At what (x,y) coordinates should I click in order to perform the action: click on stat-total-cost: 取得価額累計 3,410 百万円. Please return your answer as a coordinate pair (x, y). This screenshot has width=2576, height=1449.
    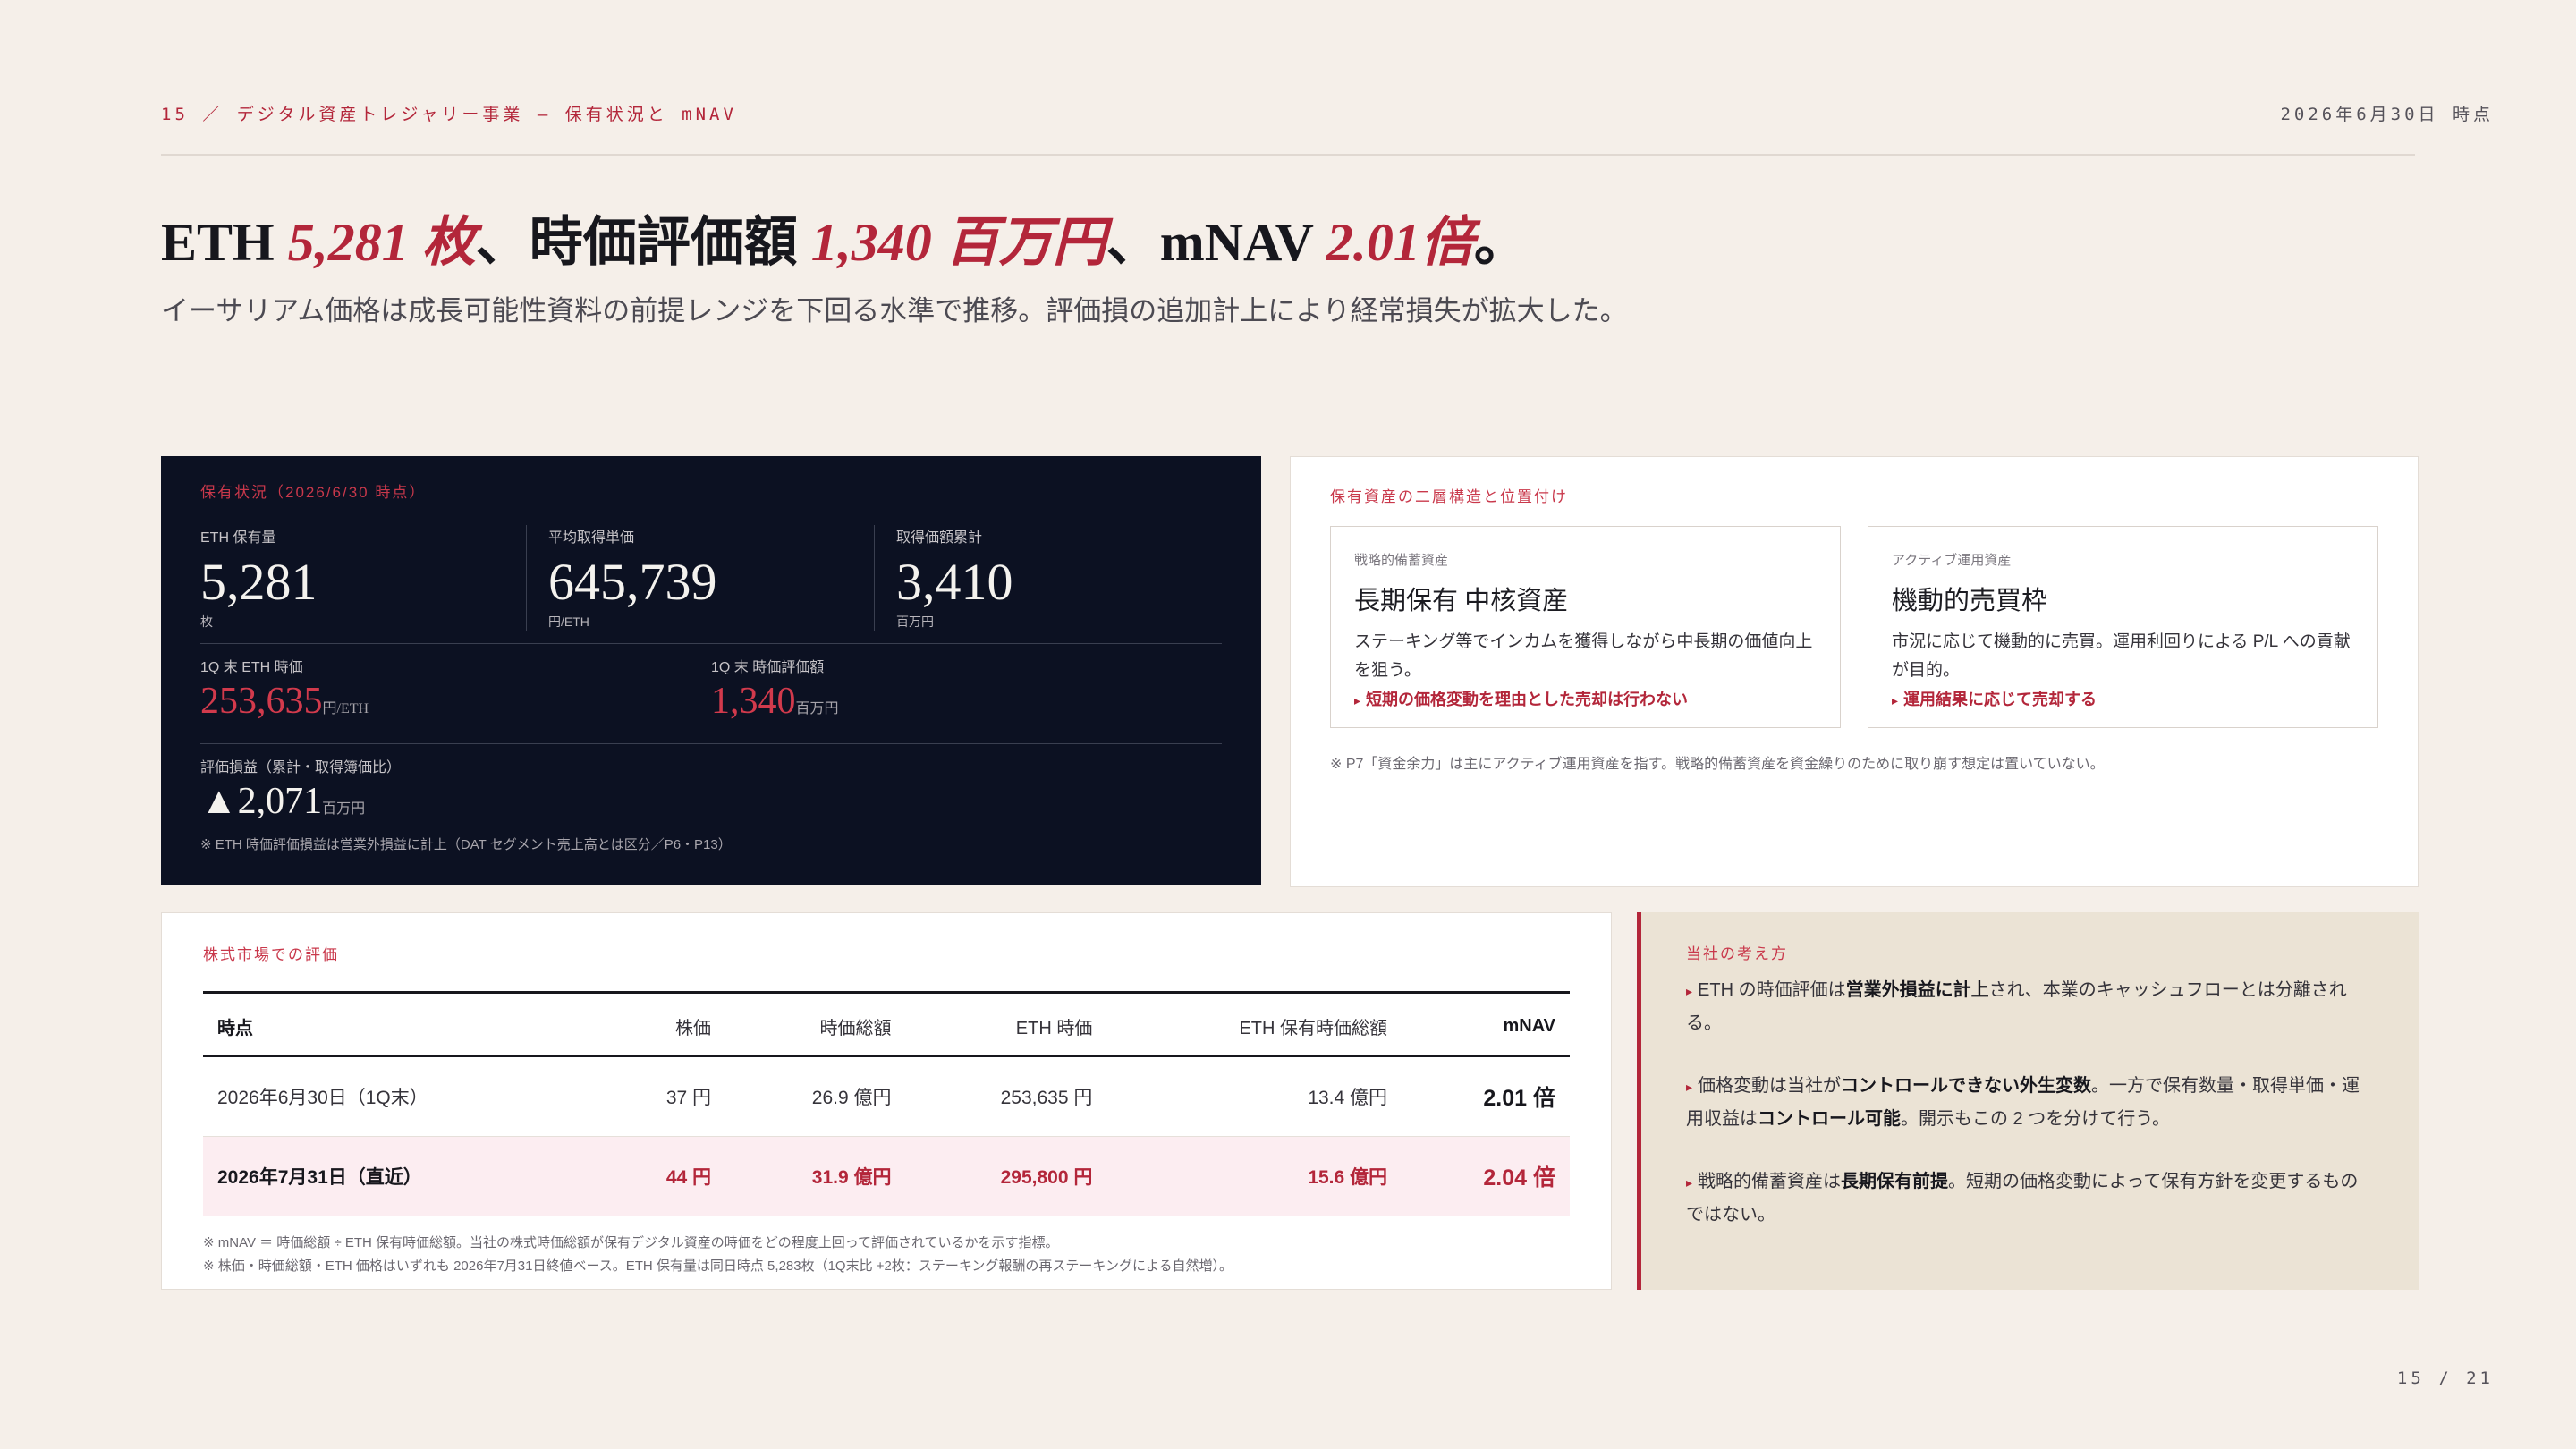
    Looking at the image, I should click on (1048, 578).